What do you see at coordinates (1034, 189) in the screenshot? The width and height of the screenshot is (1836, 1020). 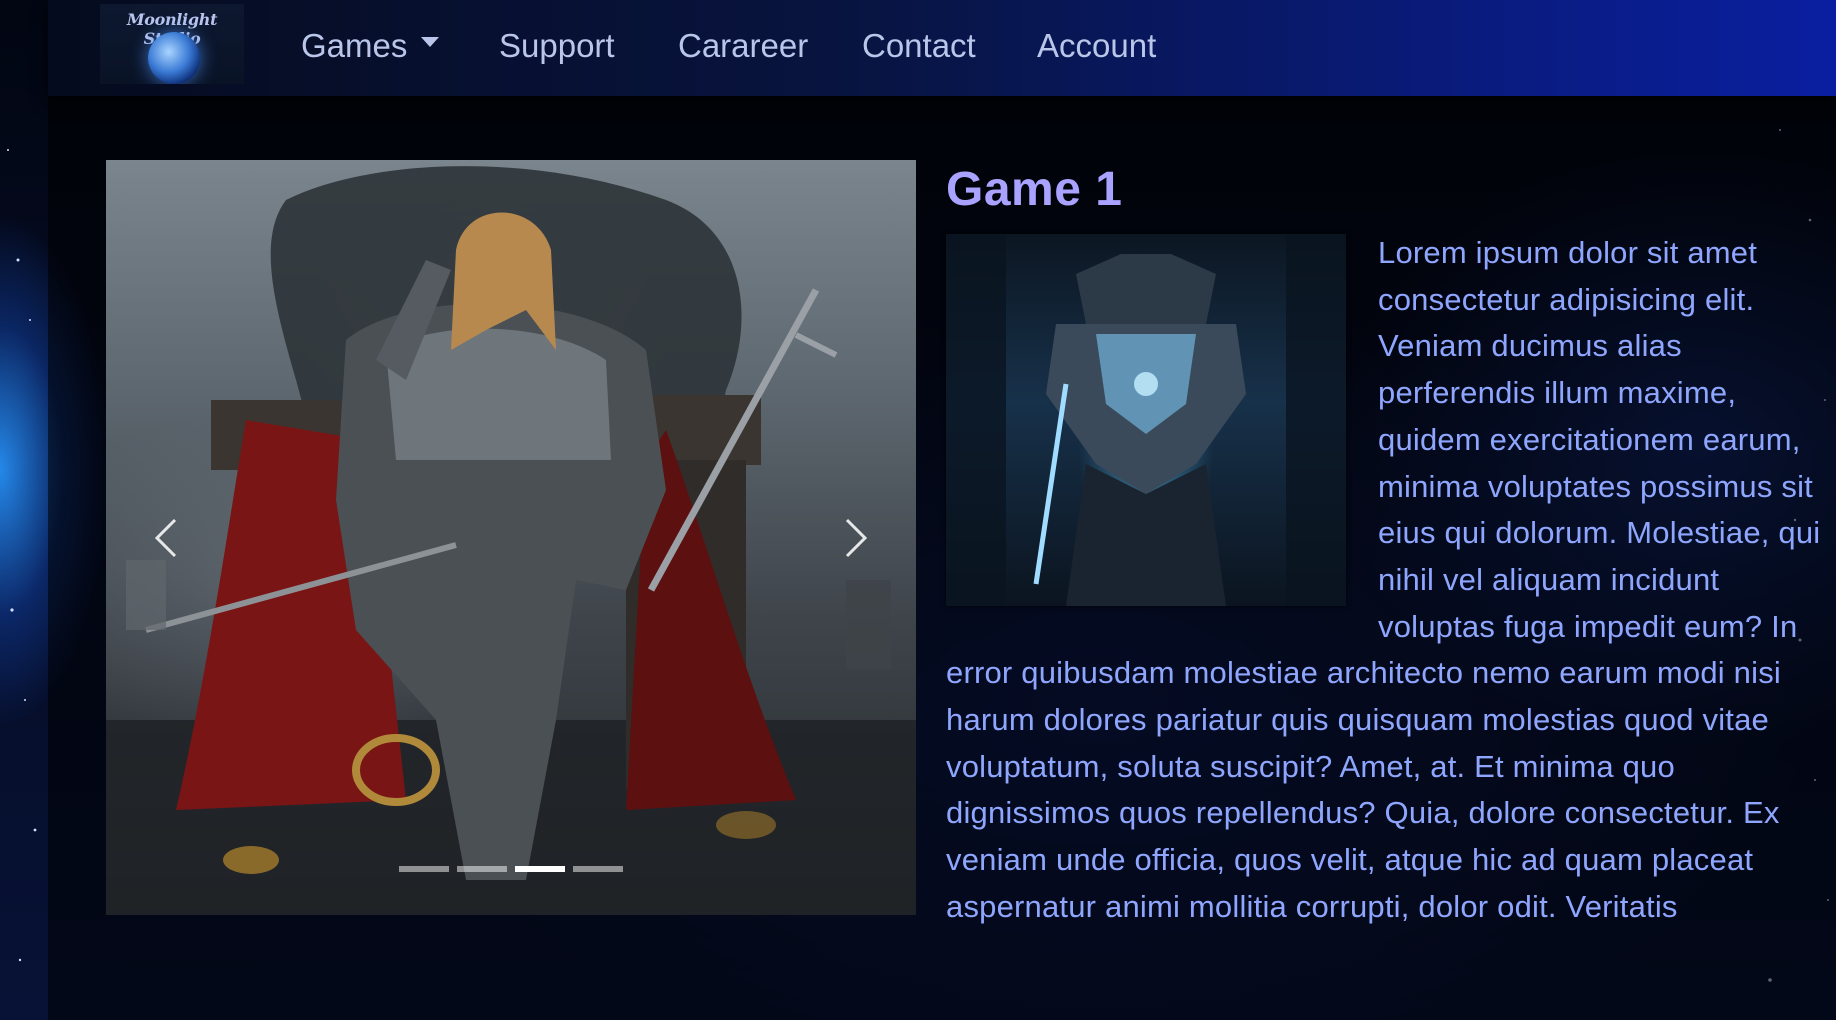 I see `game-title: Game 1` at bounding box center [1034, 189].